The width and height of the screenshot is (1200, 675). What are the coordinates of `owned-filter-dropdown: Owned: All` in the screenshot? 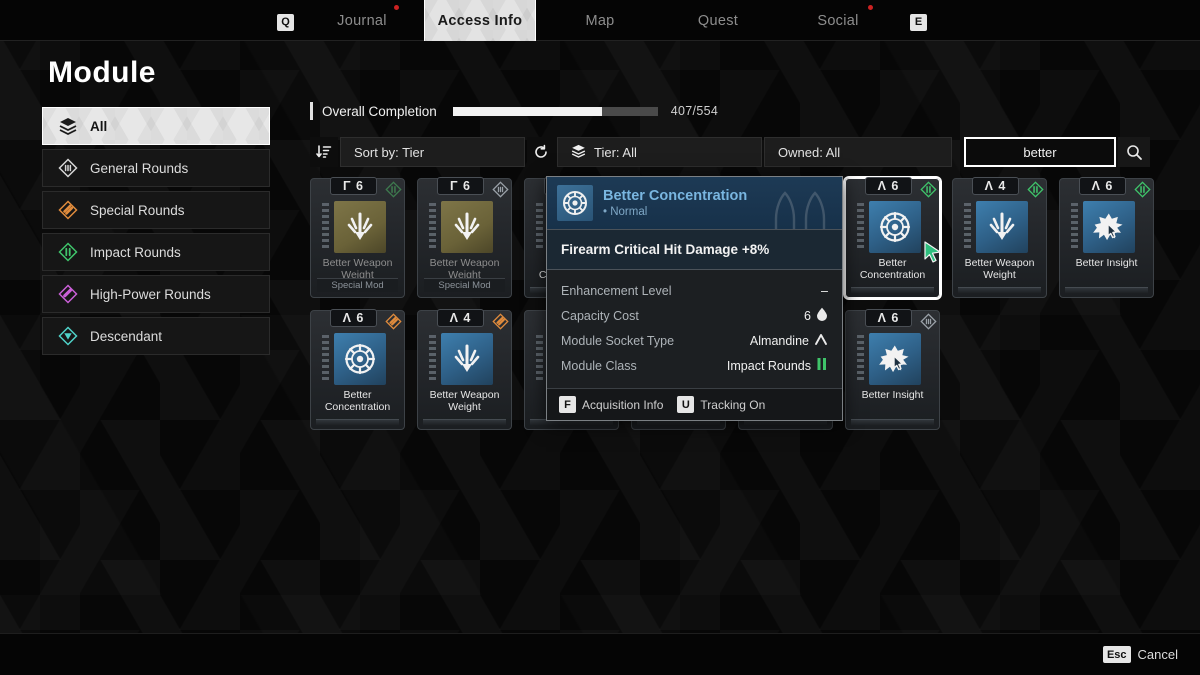 It's located at (858, 152).